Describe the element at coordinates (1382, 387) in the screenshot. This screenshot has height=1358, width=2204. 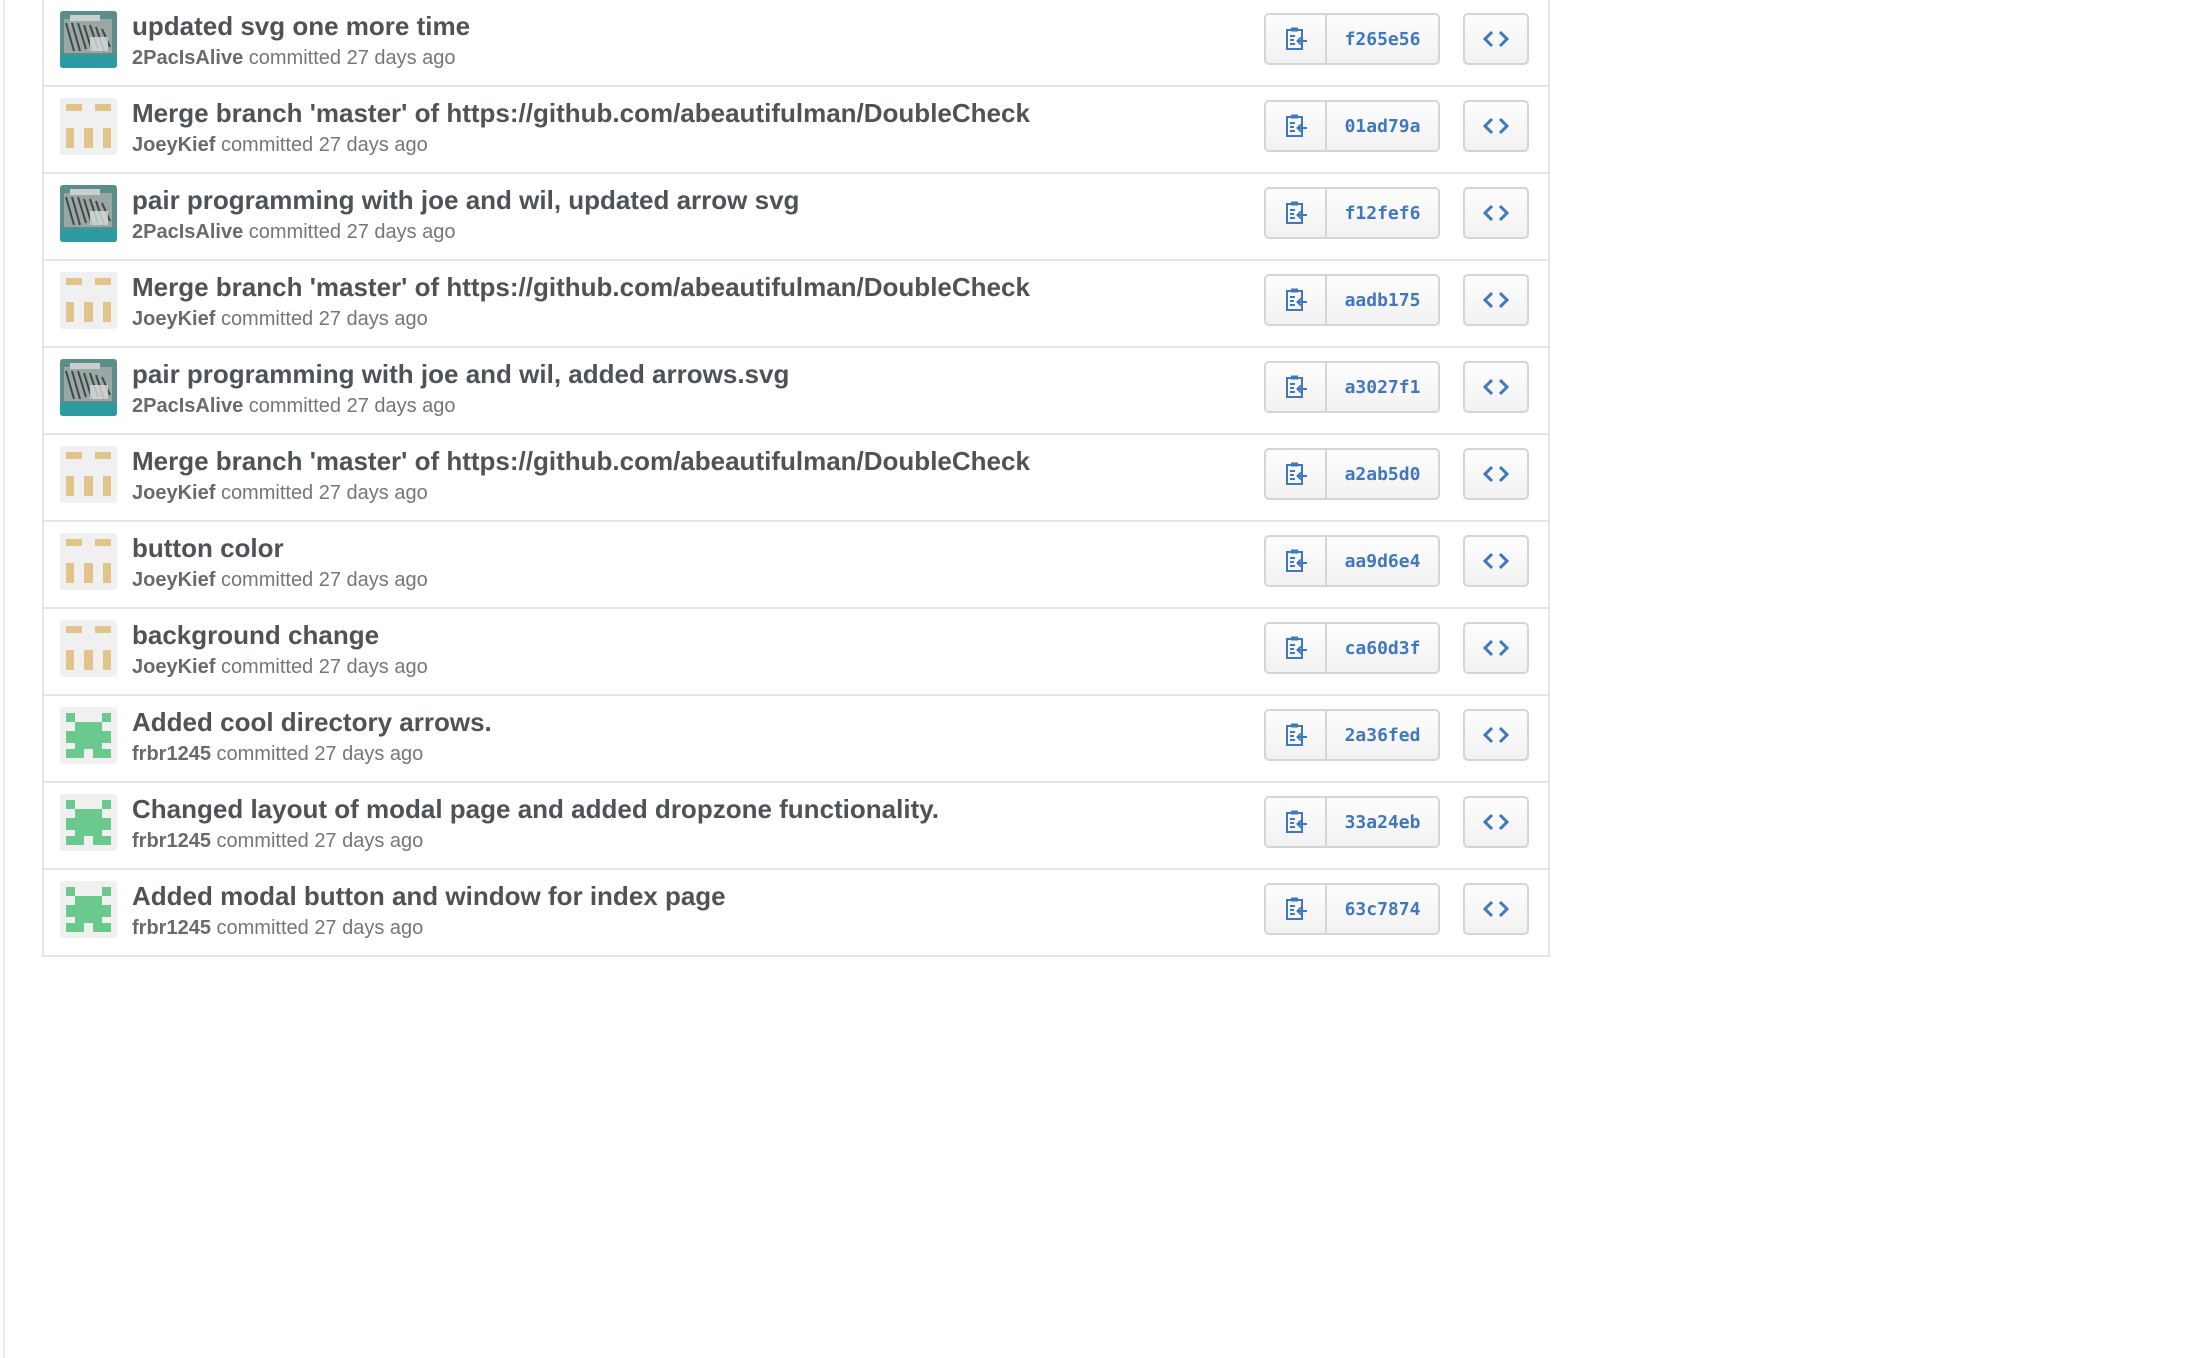
I see `commit-sha-link: a3027f1` at that location.